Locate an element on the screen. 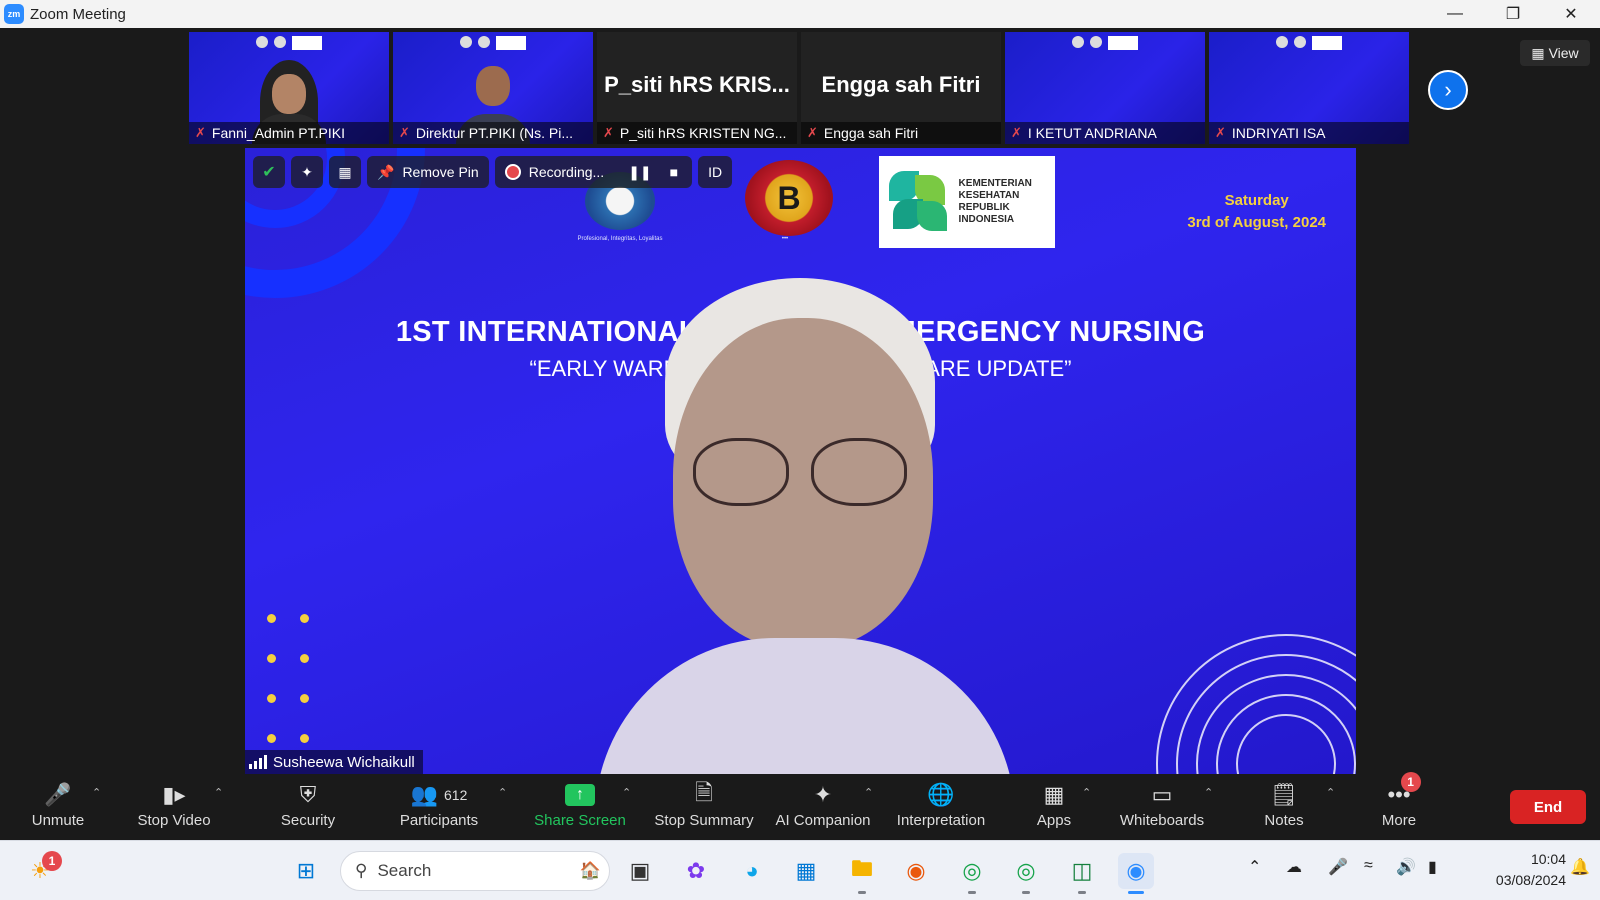  zoom-taskbar-icon: ◉ is located at coordinates (1136, 873).